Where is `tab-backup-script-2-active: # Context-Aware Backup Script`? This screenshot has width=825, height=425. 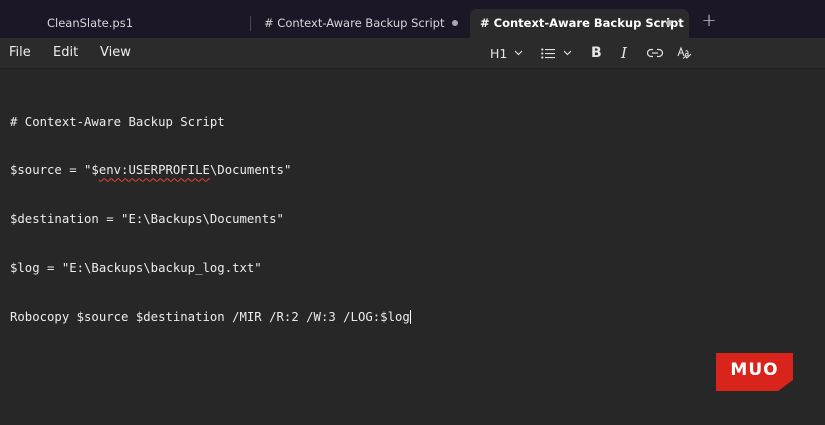
tab-backup-script-2-active: # Context-Aware Backup Script is located at coordinates (579, 23).